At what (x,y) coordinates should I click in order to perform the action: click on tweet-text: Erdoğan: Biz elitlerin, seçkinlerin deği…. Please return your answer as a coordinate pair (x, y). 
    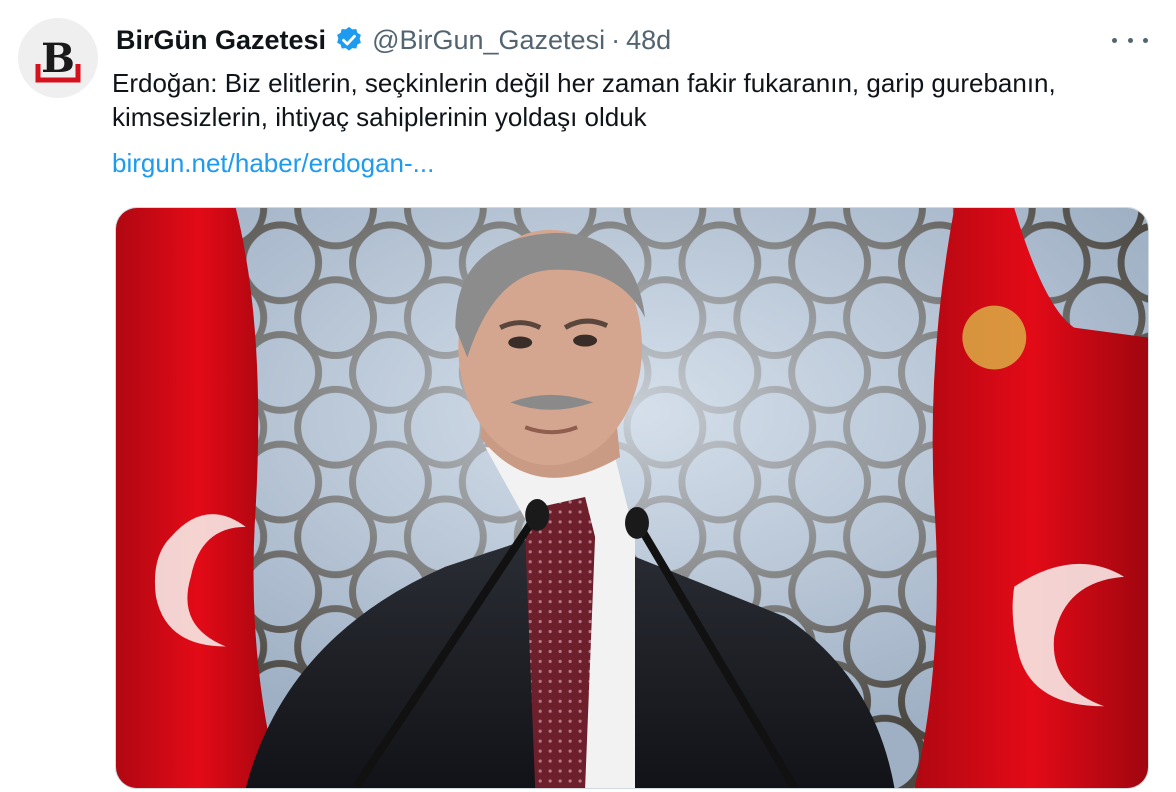
    Looking at the image, I should click on (584, 100).